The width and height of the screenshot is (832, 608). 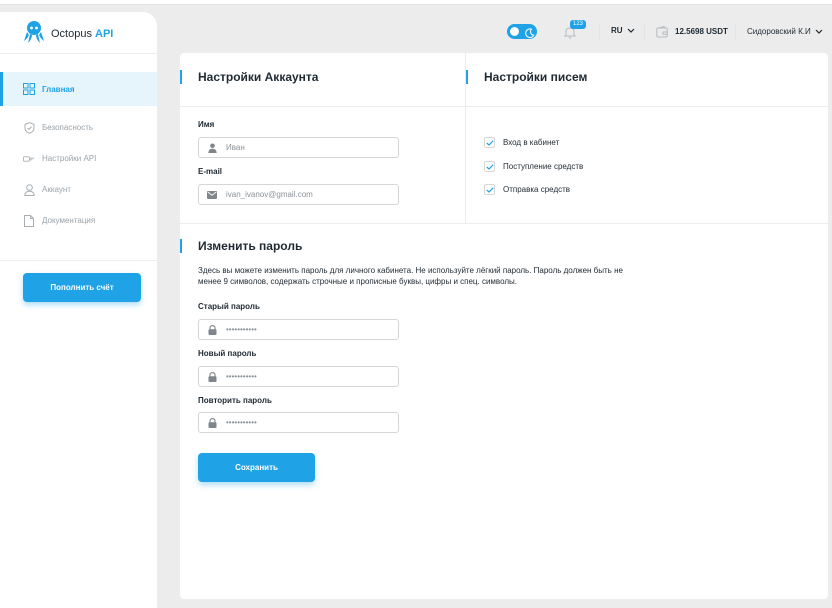 What do you see at coordinates (543, 166) in the screenshot?
I see `checkbox-label: Поступление средств` at bounding box center [543, 166].